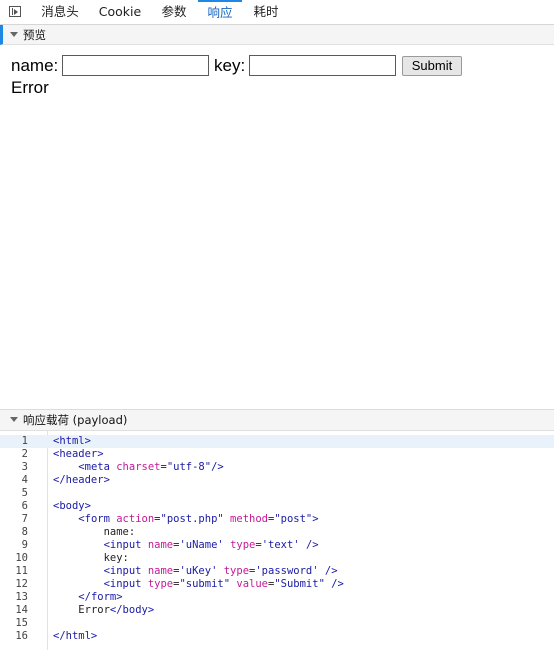 The image size is (554, 650). What do you see at coordinates (277, 506) in the screenshot?
I see `code-line: 6 <body>` at bounding box center [277, 506].